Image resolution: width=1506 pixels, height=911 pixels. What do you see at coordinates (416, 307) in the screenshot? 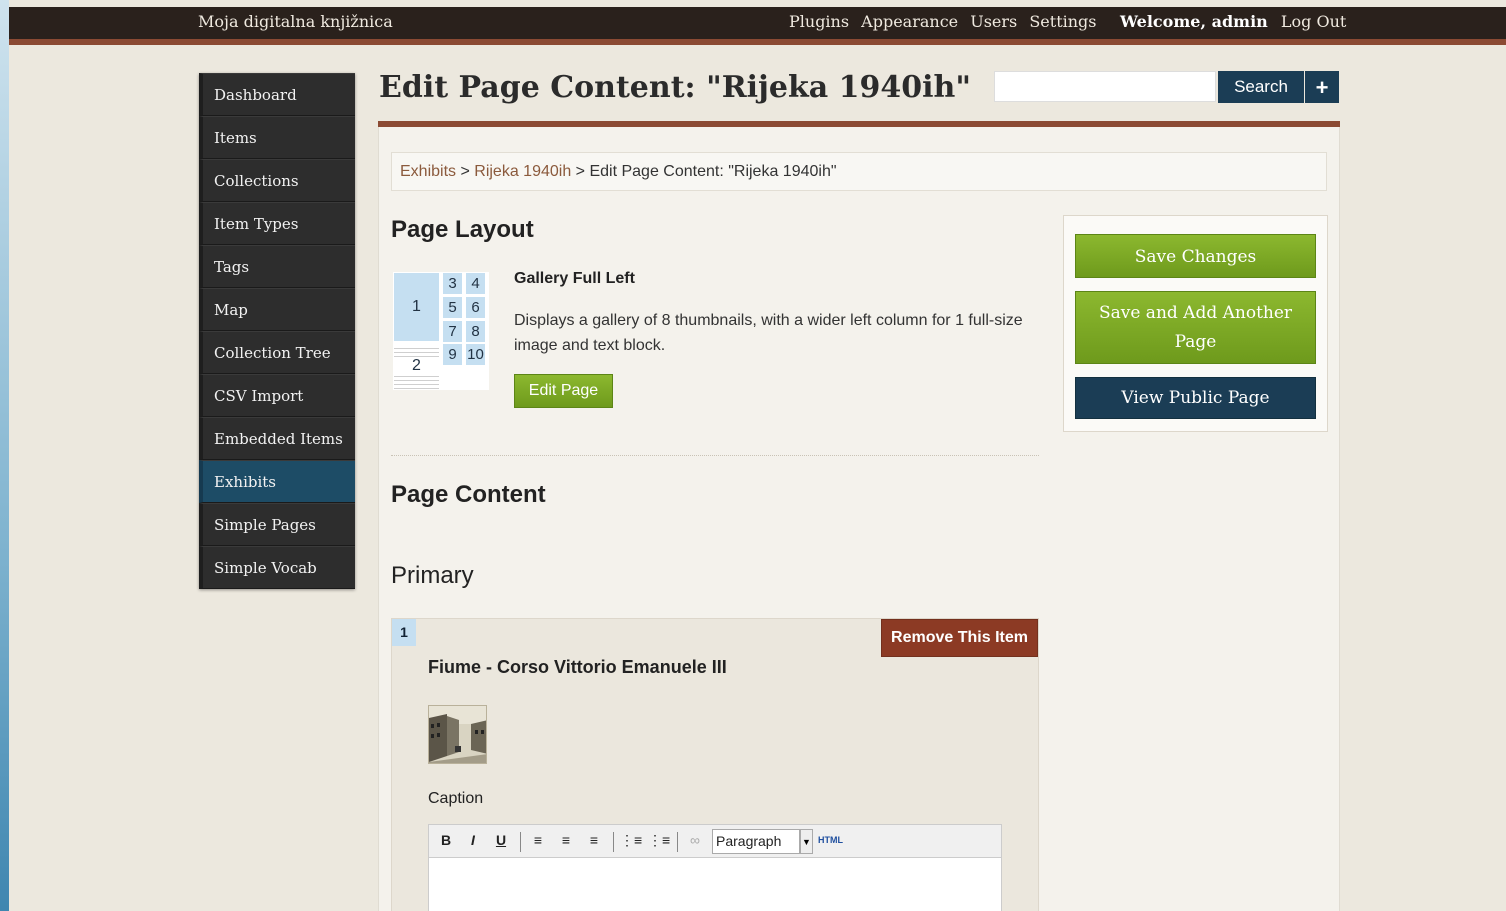
I see `layout-cell-main: 1` at bounding box center [416, 307].